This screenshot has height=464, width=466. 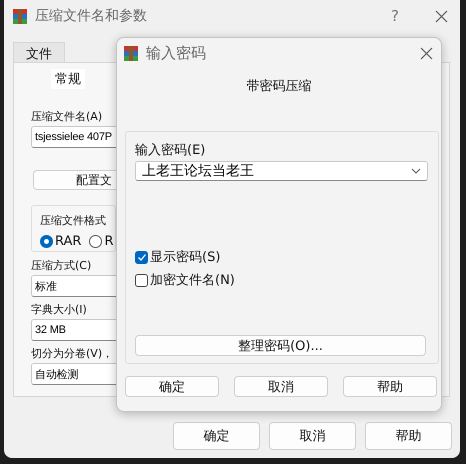 I want to click on password-combo: 上老王论坛当老王, so click(x=281, y=171).